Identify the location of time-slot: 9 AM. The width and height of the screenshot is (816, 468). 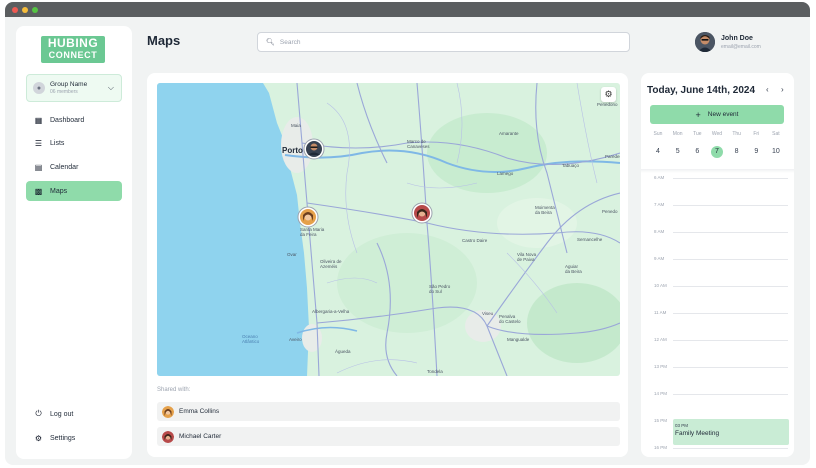
(717, 266).